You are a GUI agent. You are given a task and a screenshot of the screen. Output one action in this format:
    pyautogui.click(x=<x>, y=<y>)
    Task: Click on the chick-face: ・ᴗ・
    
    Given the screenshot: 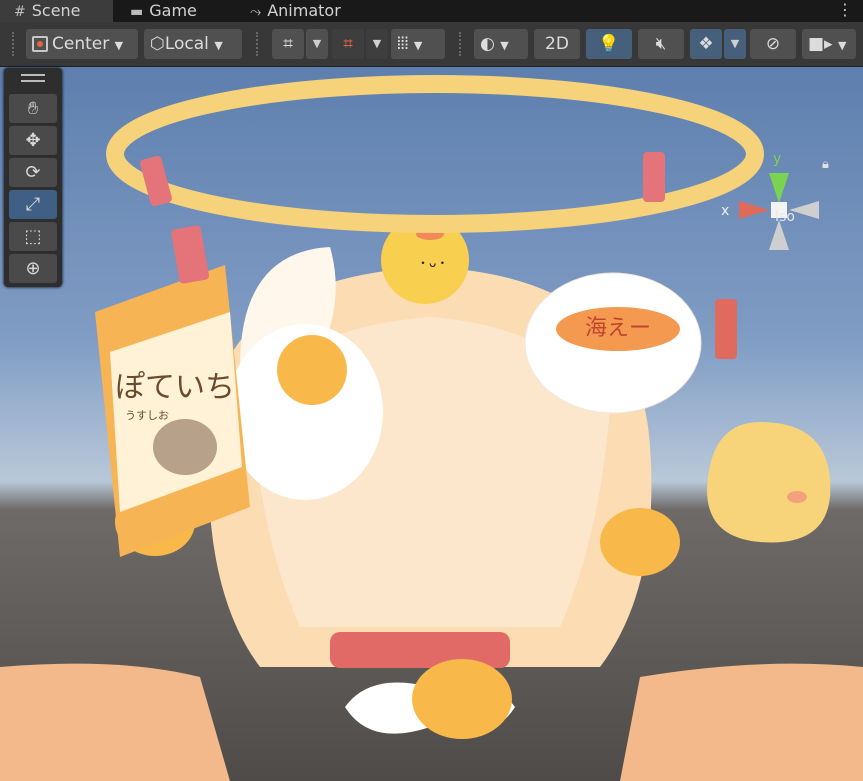 What is the action you would take?
    pyautogui.click(x=432, y=263)
    